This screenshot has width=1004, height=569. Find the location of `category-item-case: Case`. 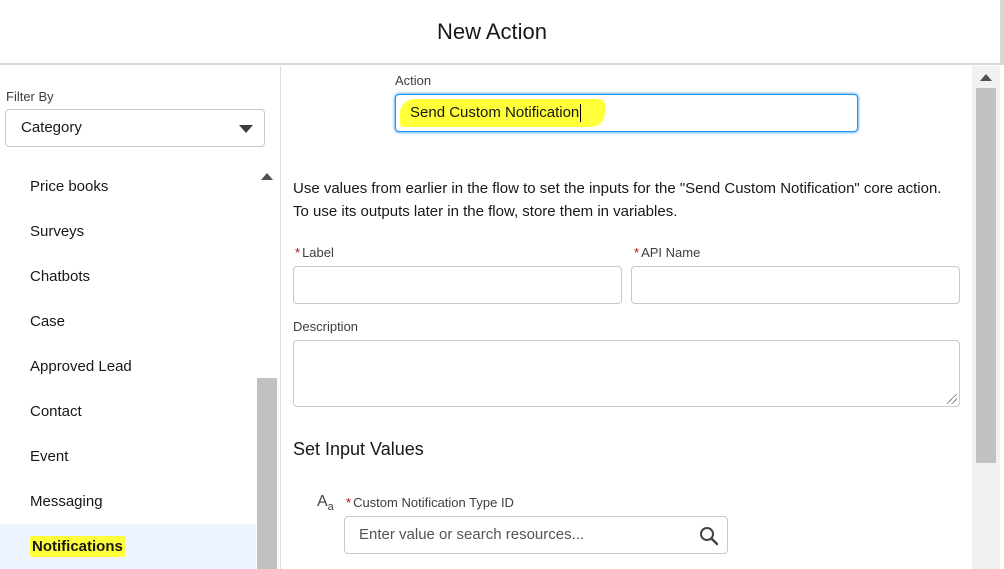

category-item-case: Case is located at coordinates (128, 321).